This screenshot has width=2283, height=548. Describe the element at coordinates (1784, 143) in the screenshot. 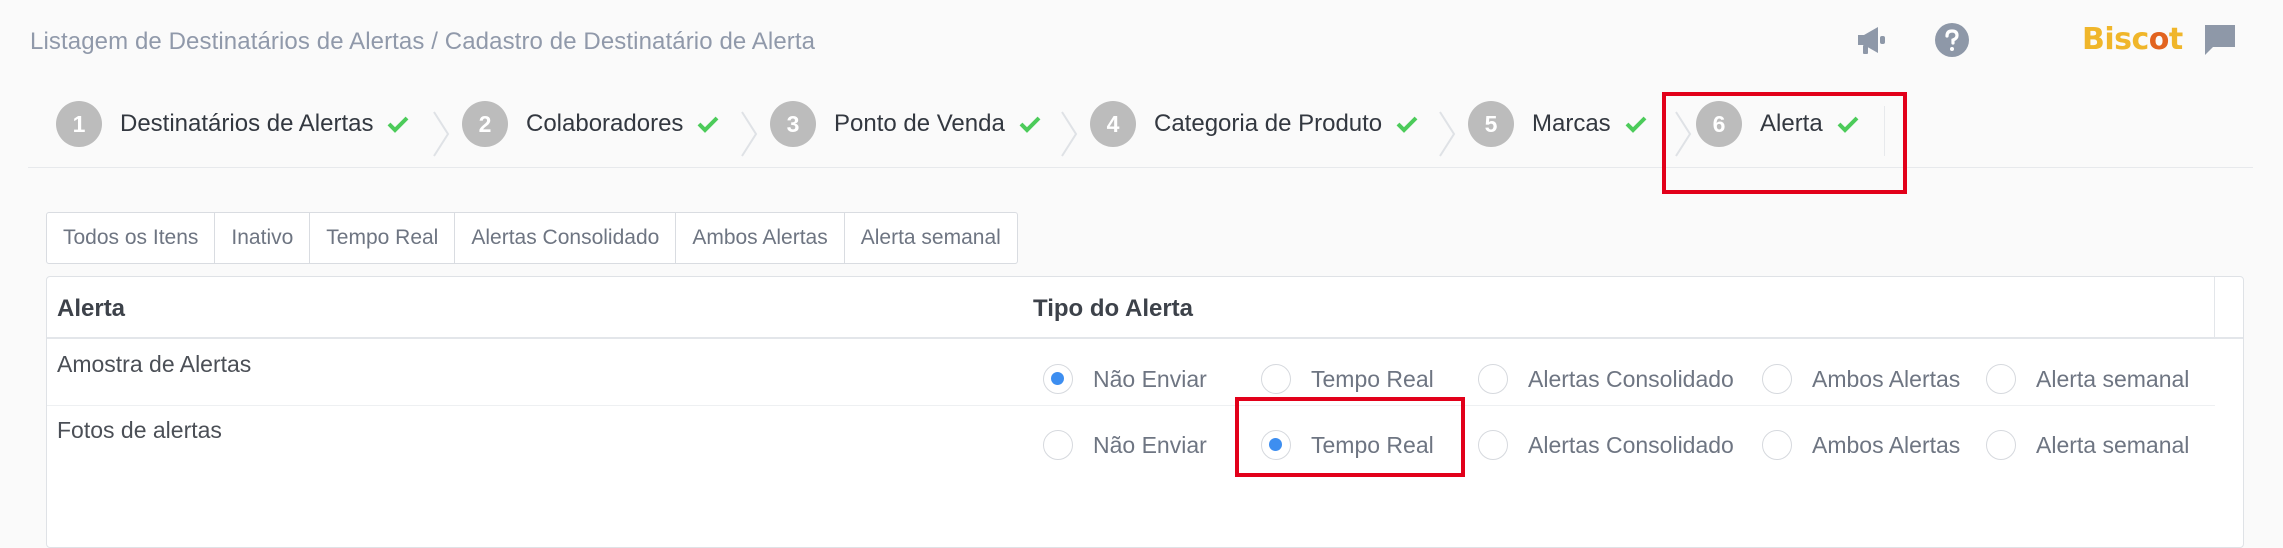

I see `step-6-highlight` at that location.